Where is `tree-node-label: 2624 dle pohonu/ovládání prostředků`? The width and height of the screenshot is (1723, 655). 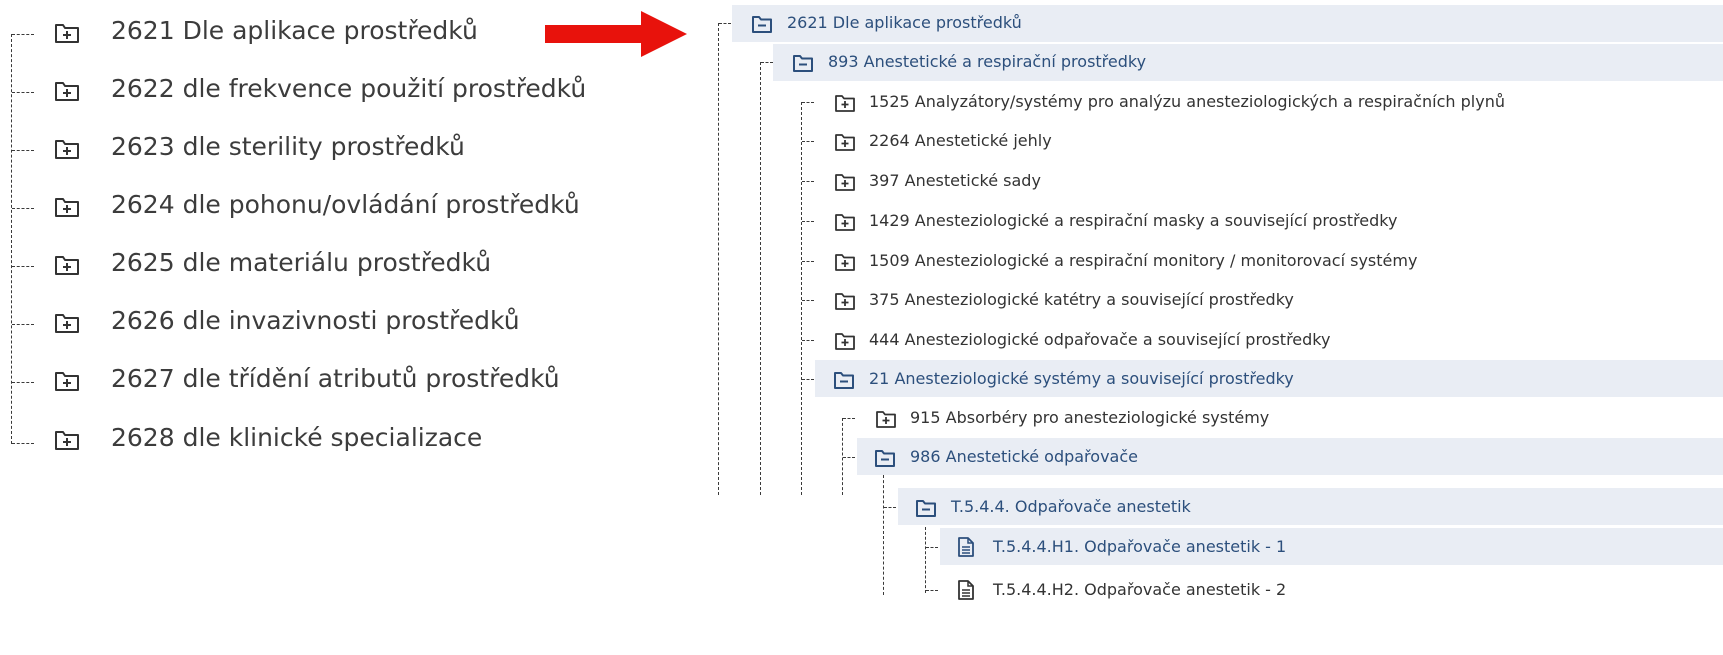
tree-node-label: 2624 dle pohonu/ovládání prostředků is located at coordinates (345, 204).